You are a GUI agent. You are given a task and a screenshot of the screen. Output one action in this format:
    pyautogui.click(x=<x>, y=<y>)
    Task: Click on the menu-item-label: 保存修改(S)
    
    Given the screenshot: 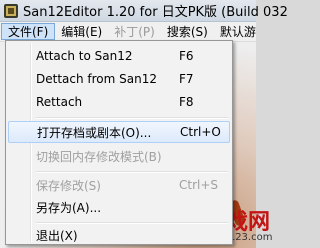 What is the action you would take?
    pyautogui.click(x=68, y=185)
    